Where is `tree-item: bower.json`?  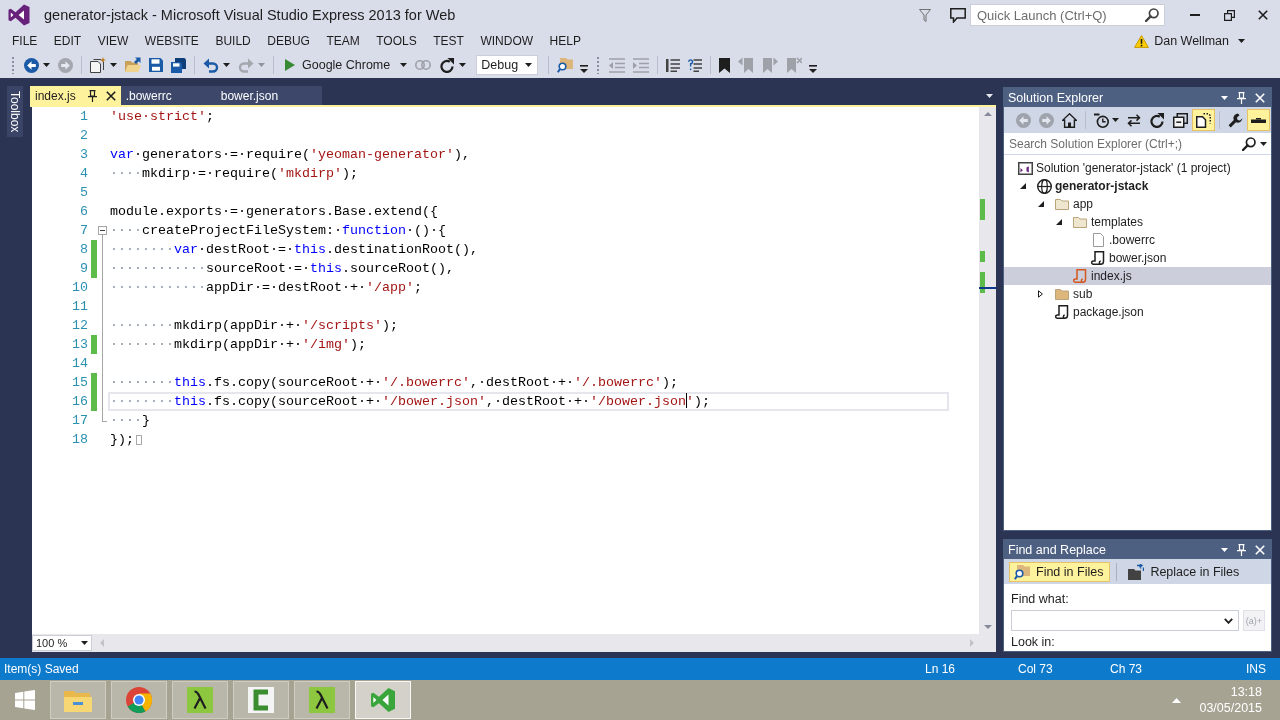
tree-item: bower.json is located at coordinates (1137, 258).